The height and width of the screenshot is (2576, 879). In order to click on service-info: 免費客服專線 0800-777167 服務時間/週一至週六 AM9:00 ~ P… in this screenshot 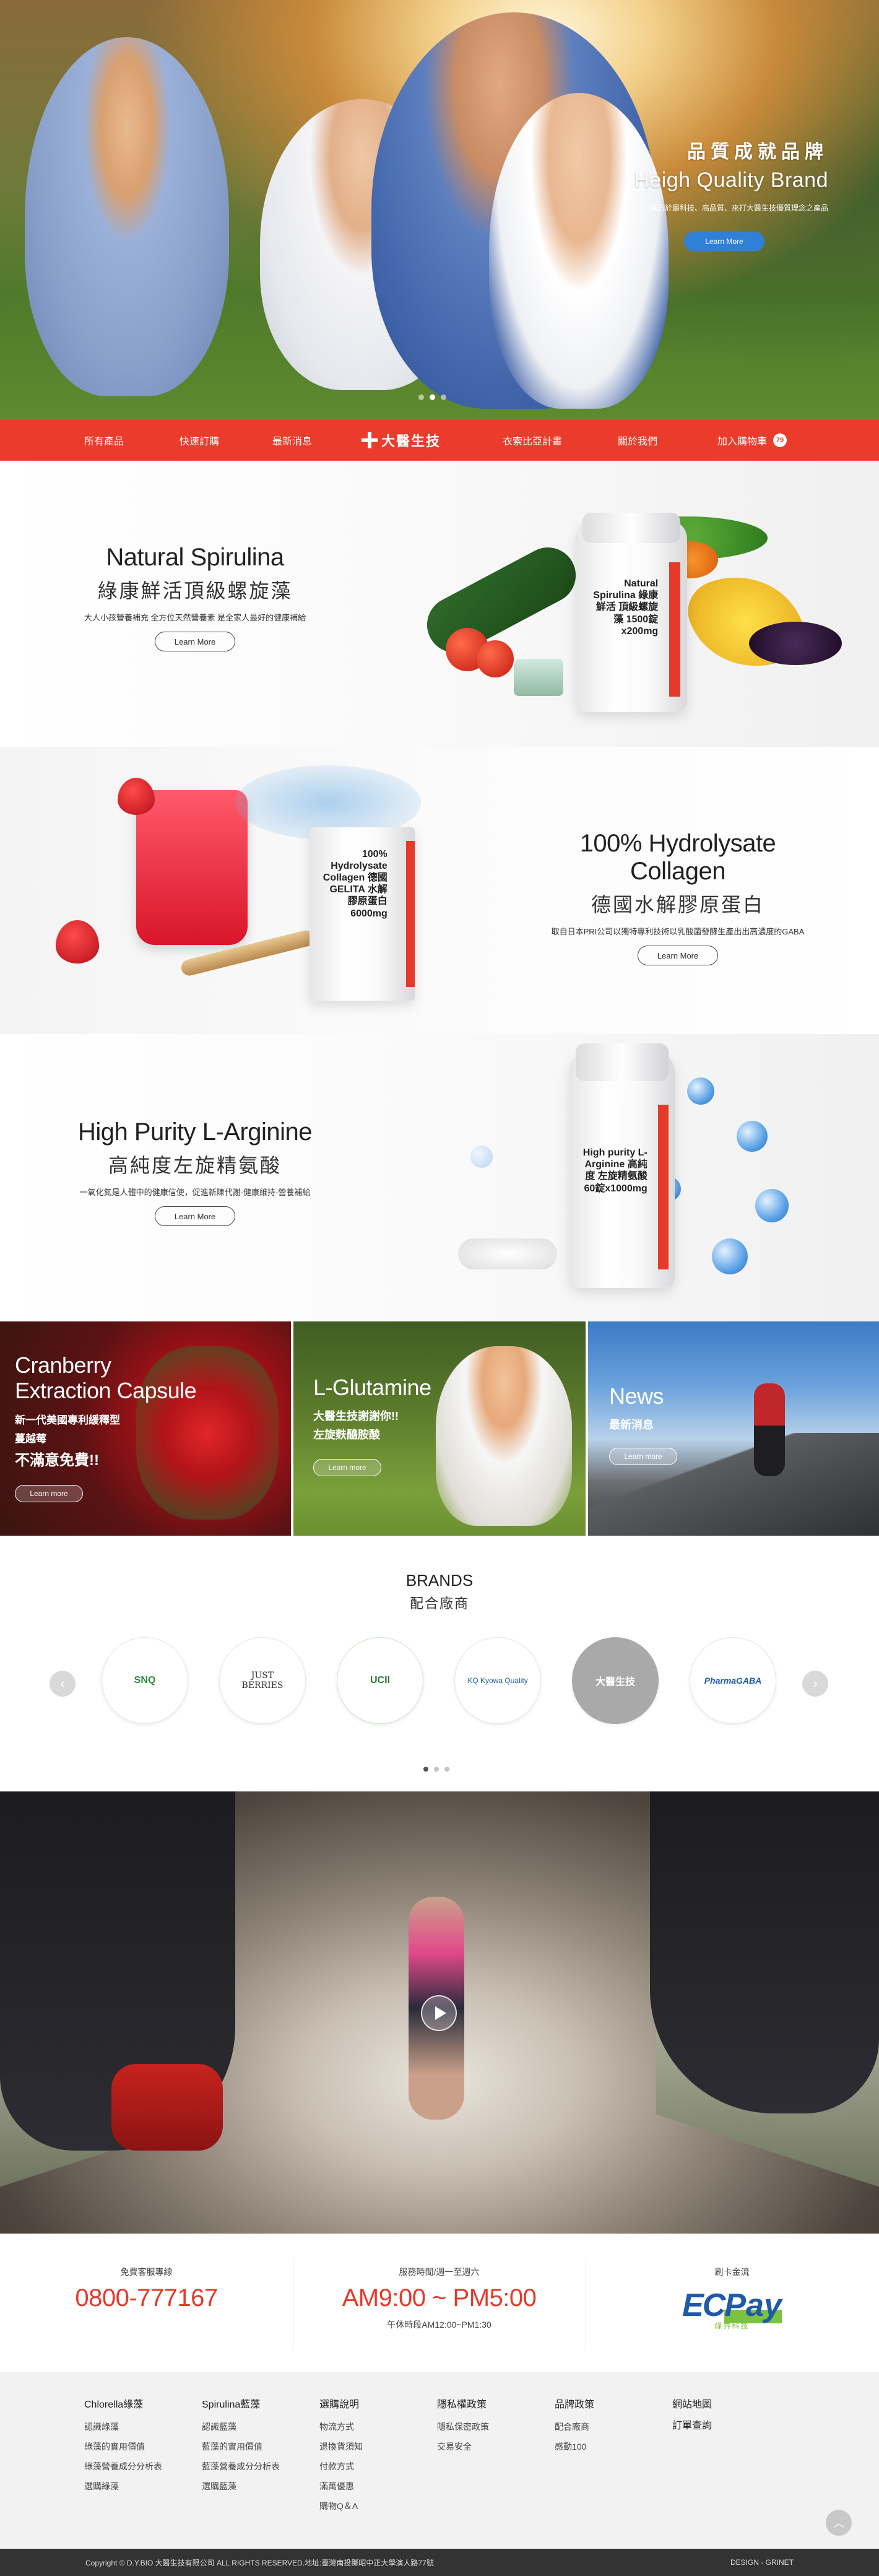, I will do `click(439, 2303)`.